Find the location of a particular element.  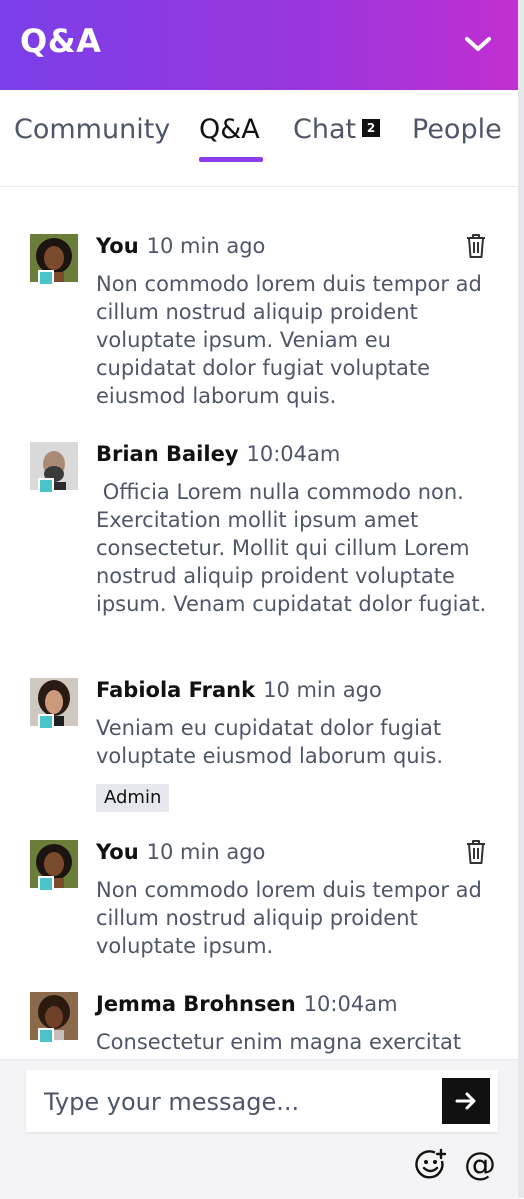

at-sign-icon: @ is located at coordinates (480, 1164).